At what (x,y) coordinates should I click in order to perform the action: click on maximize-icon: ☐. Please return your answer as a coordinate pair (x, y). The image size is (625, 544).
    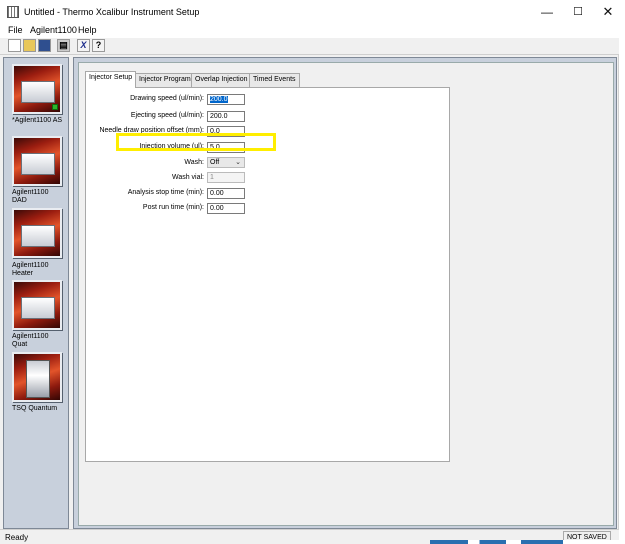
    Looking at the image, I should click on (578, 12).